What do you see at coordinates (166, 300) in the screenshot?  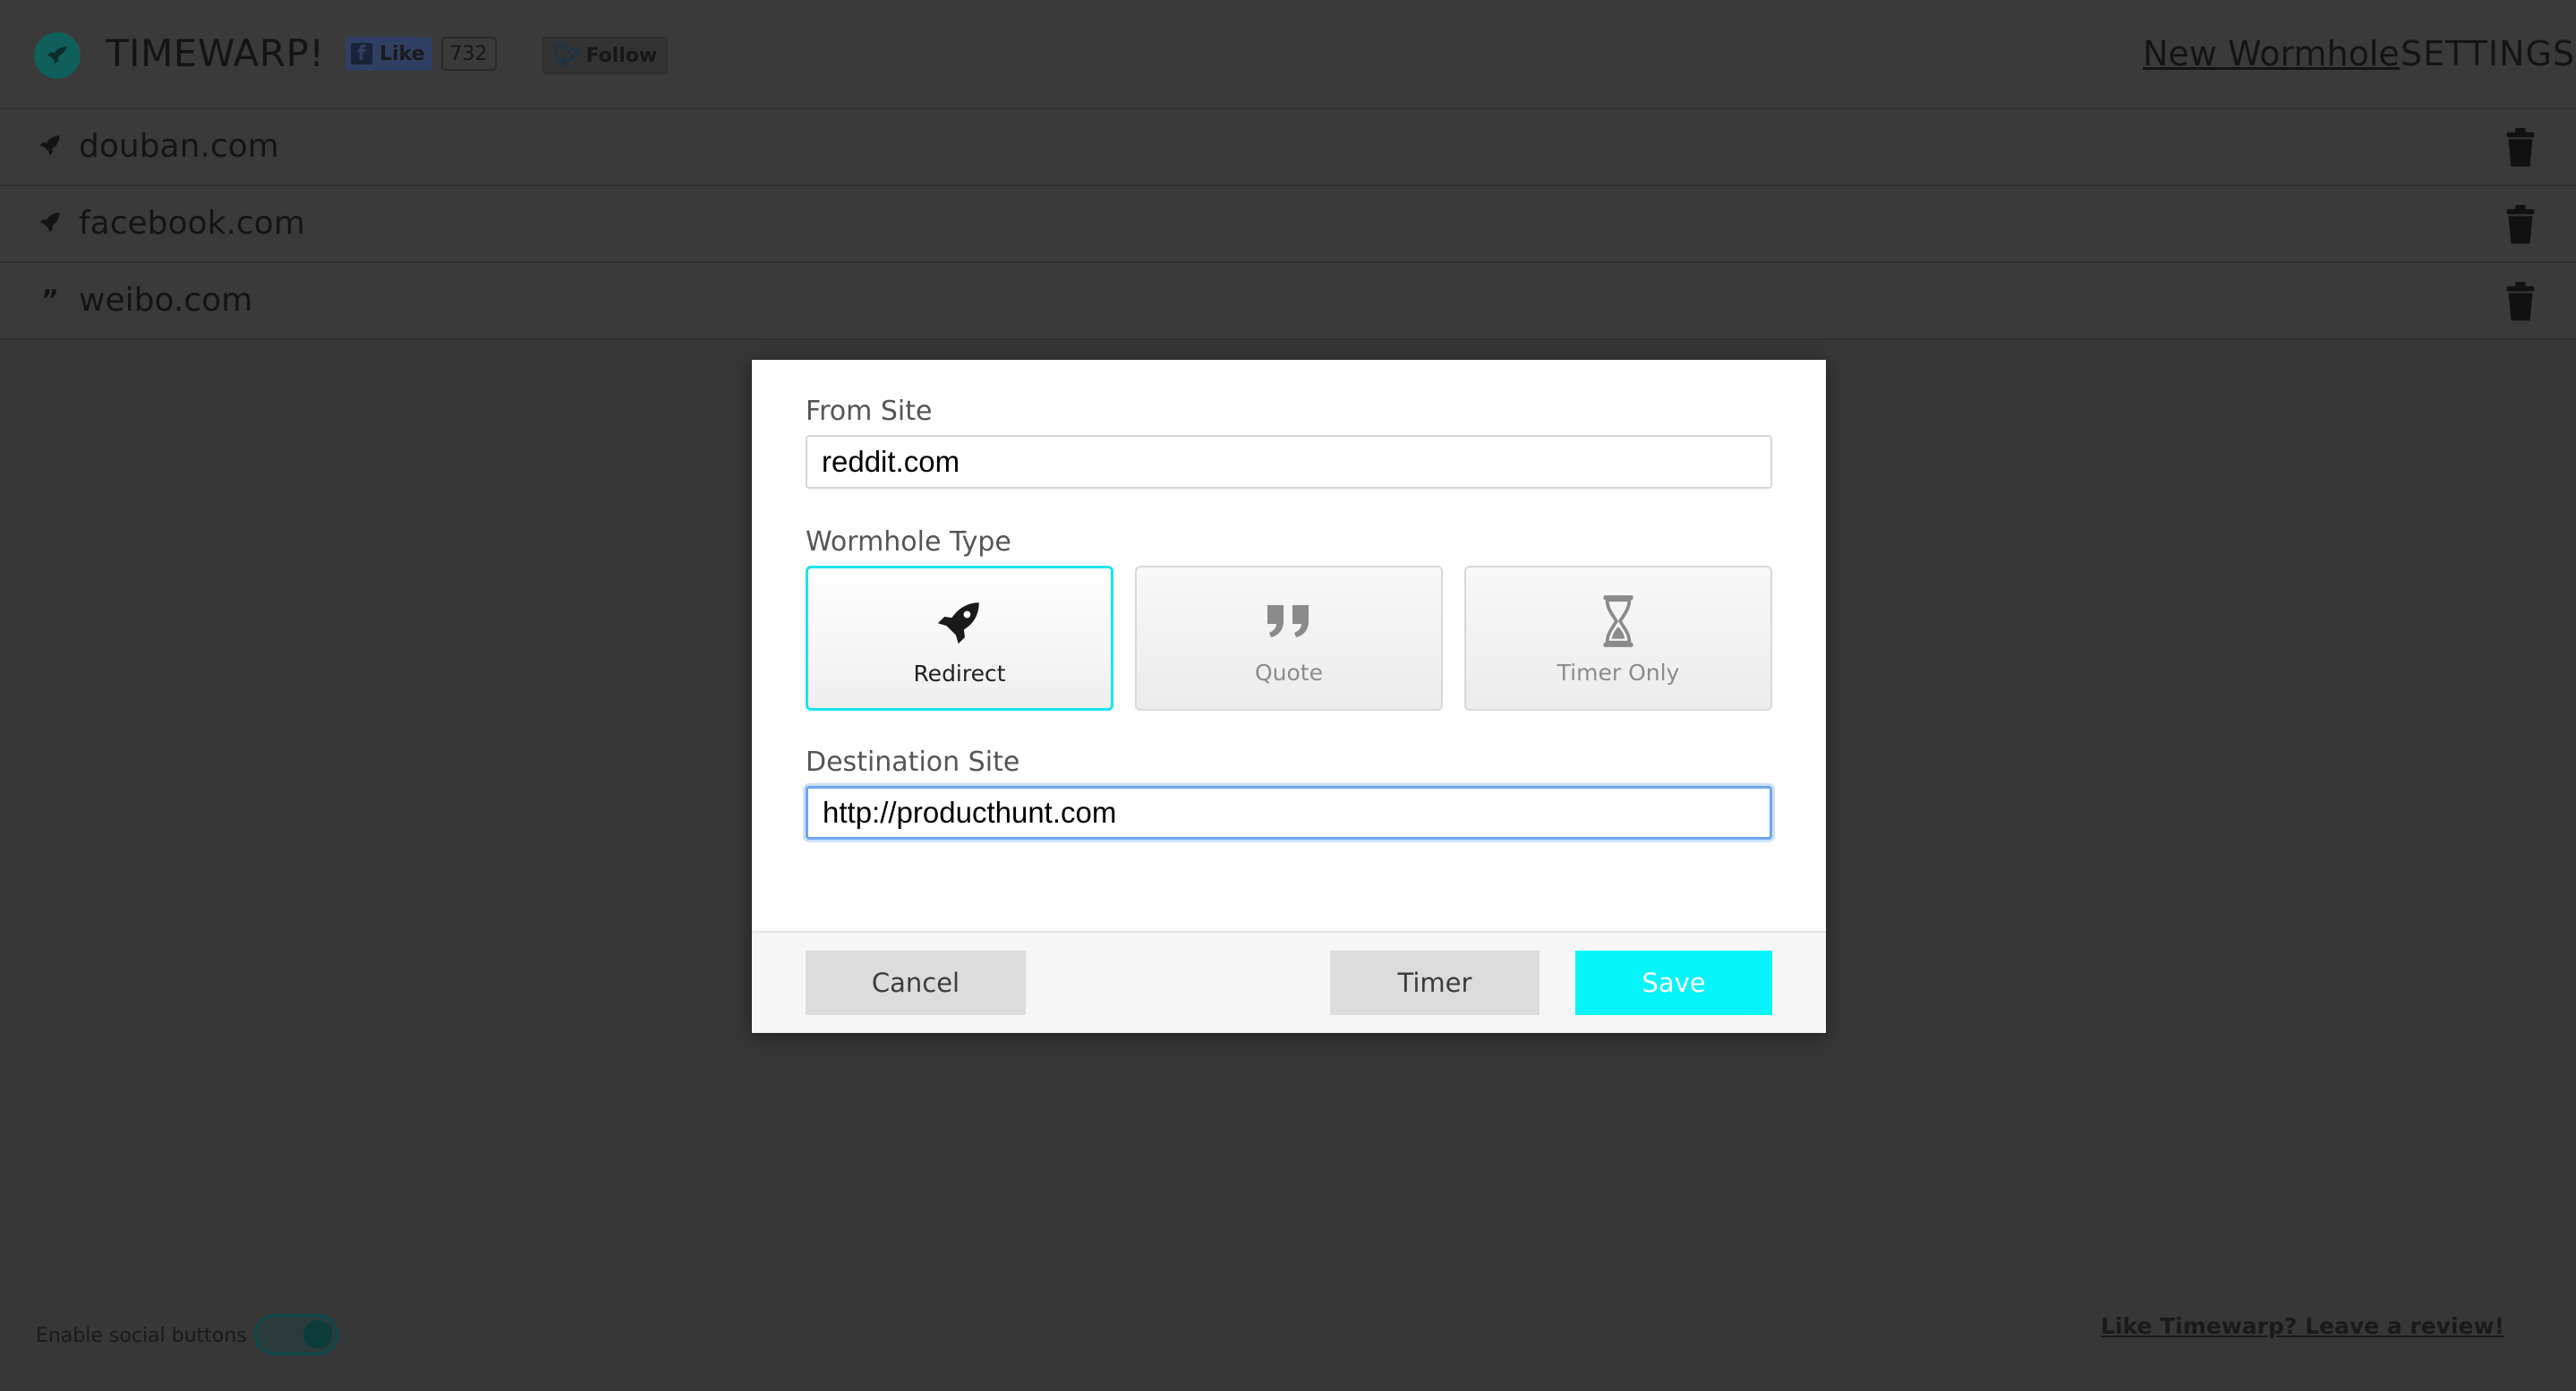 I see `wormhole-site: weibo.com` at bounding box center [166, 300].